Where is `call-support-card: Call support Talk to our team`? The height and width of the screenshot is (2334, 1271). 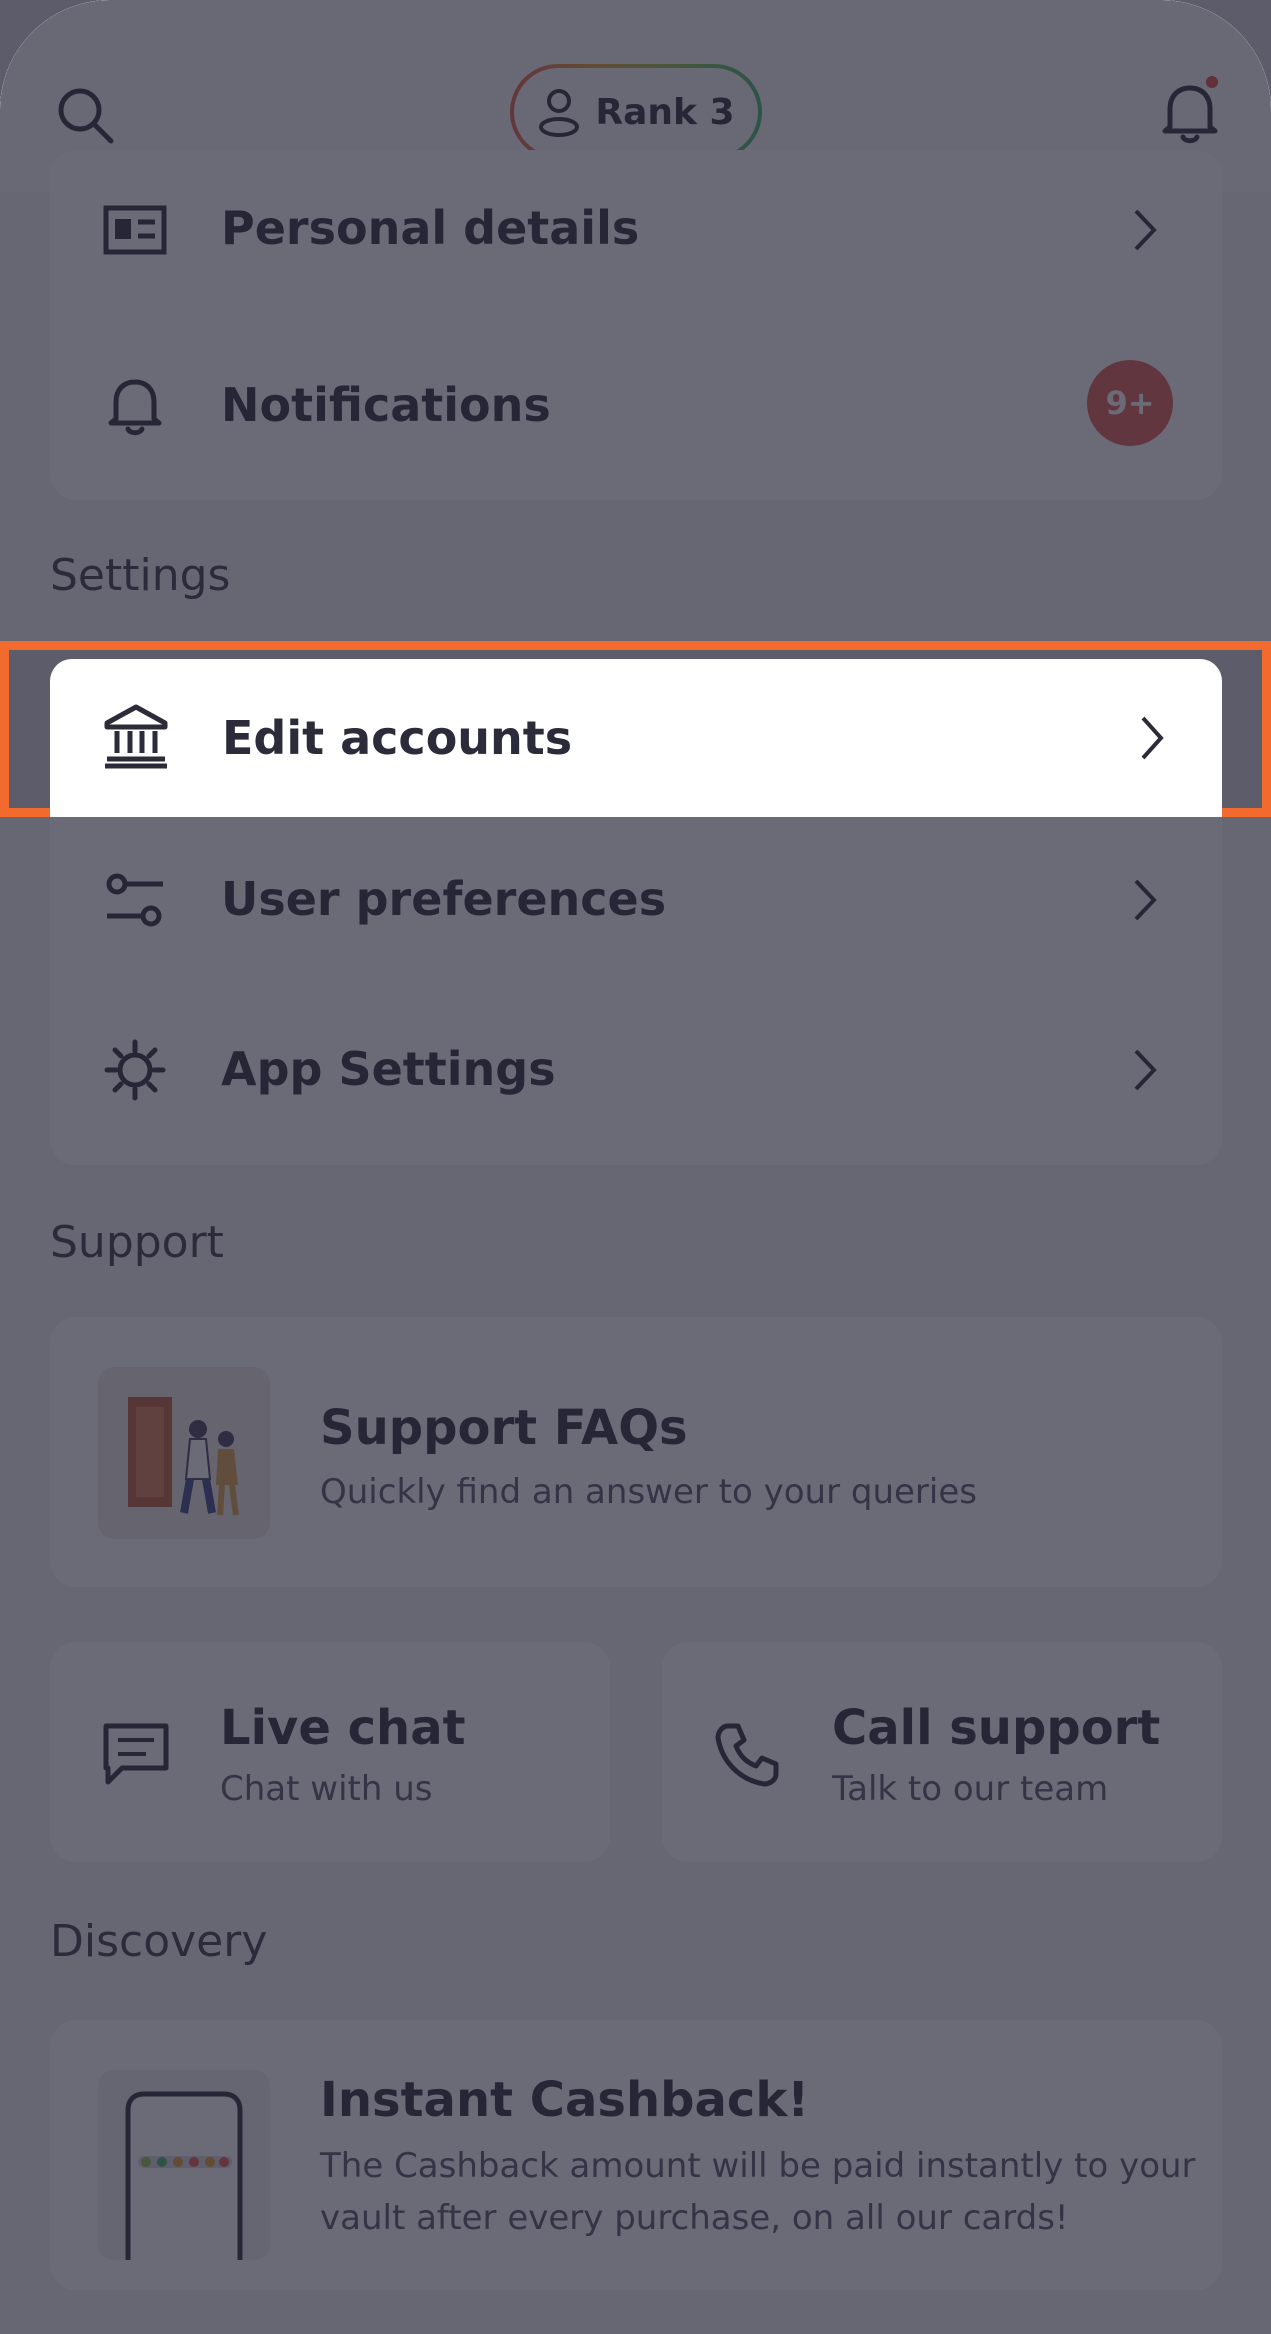 call-support-card: Call support Talk to our team is located at coordinates (942, 1752).